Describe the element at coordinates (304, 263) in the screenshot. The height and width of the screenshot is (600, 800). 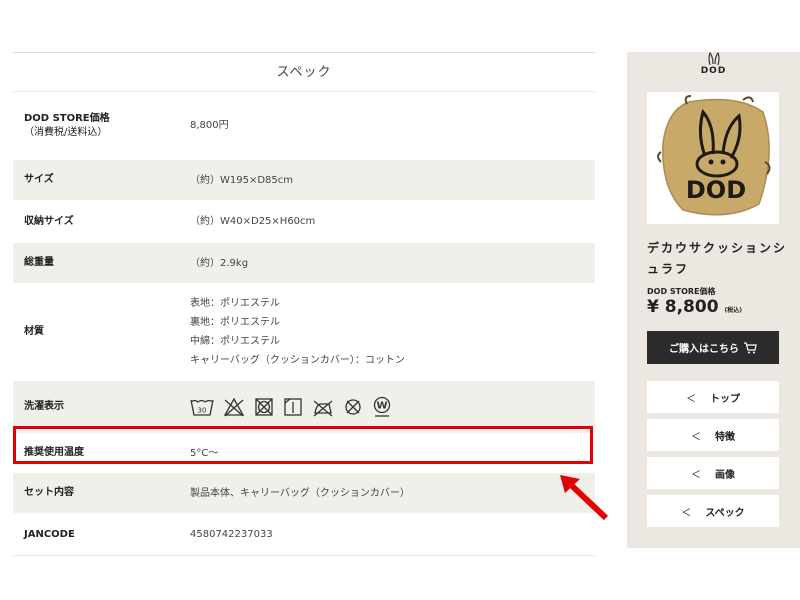
I see `spec-row-weight: 総重量 （約）2.9kg` at that location.